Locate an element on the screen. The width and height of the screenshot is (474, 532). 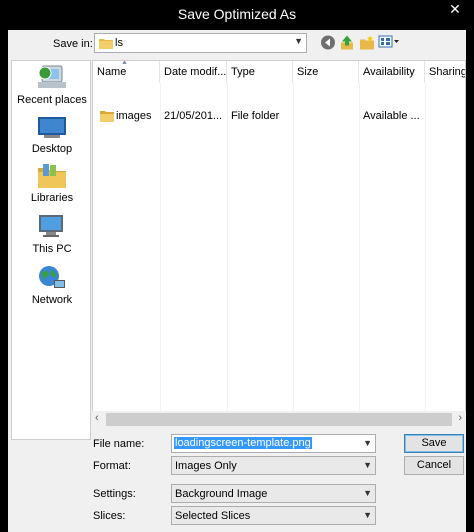
save-in-value: ls is located at coordinates (119, 43).